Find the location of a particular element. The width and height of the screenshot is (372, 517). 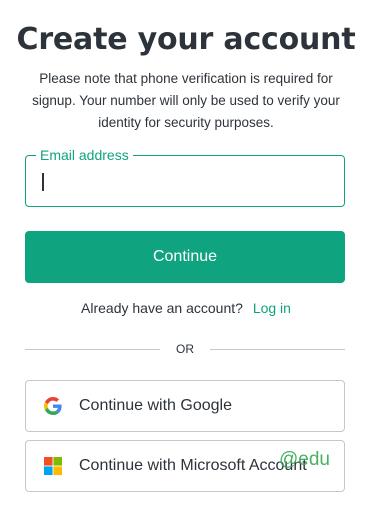

microsoft-icon is located at coordinates (53, 466).